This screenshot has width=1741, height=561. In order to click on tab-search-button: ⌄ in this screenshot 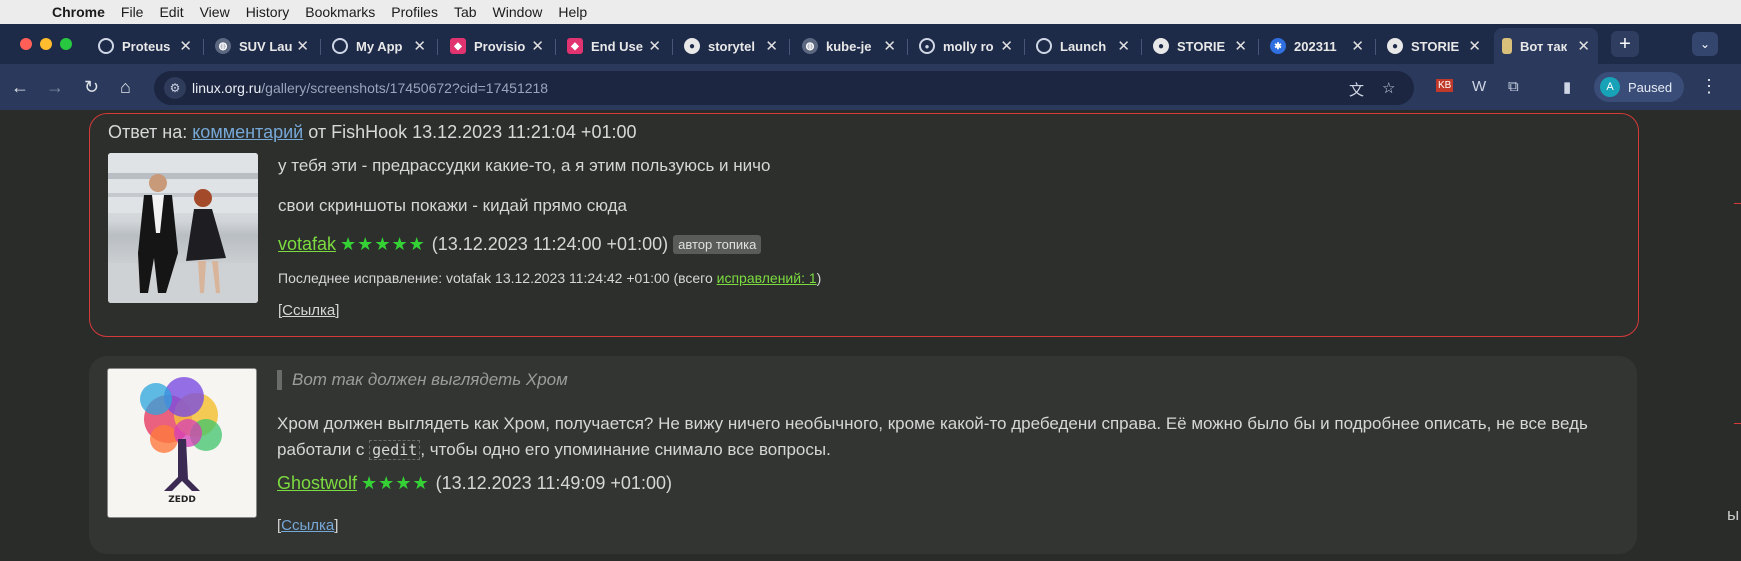, I will do `click(1705, 44)`.